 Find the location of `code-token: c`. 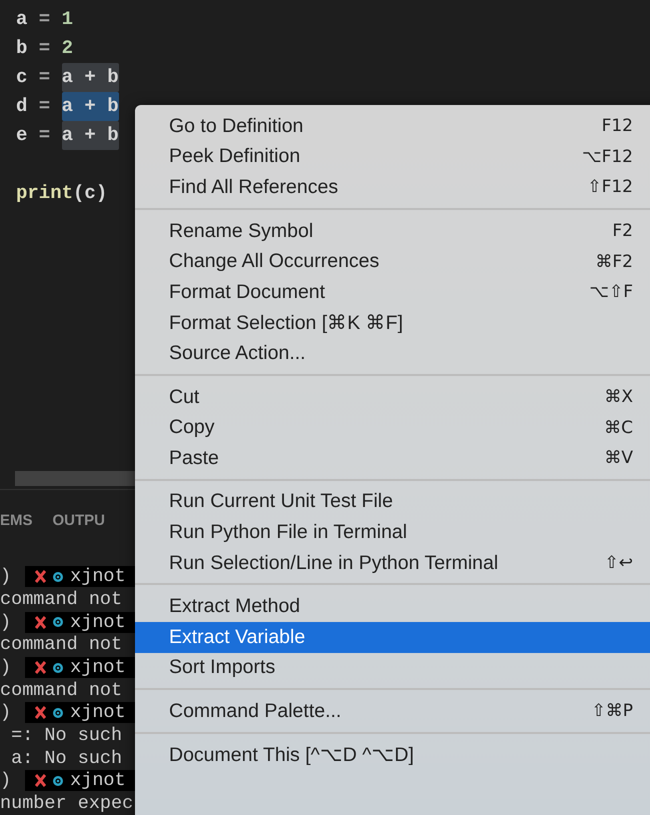

code-token: c is located at coordinates (22, 77).